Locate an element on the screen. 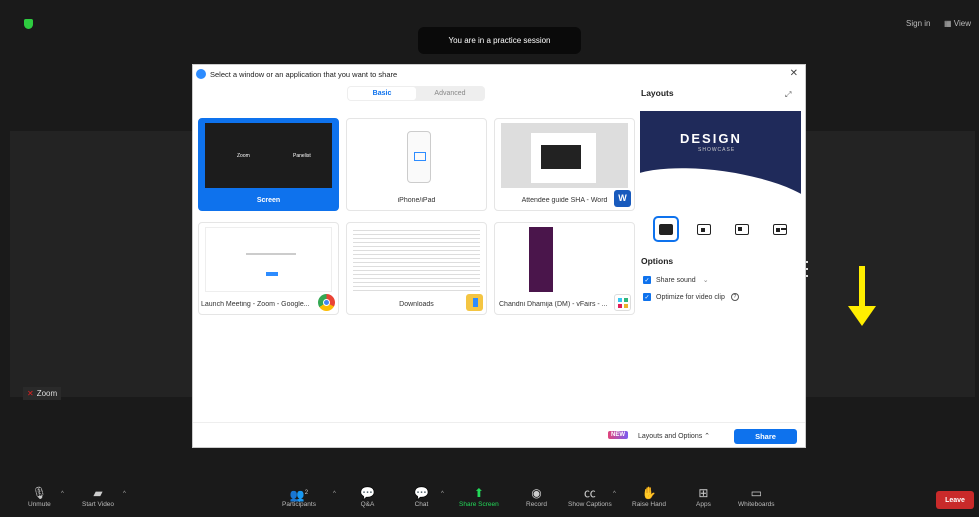 The height and width of the screenshot is (517, 979). folder-download-icon is located at coordinates (474, 302).